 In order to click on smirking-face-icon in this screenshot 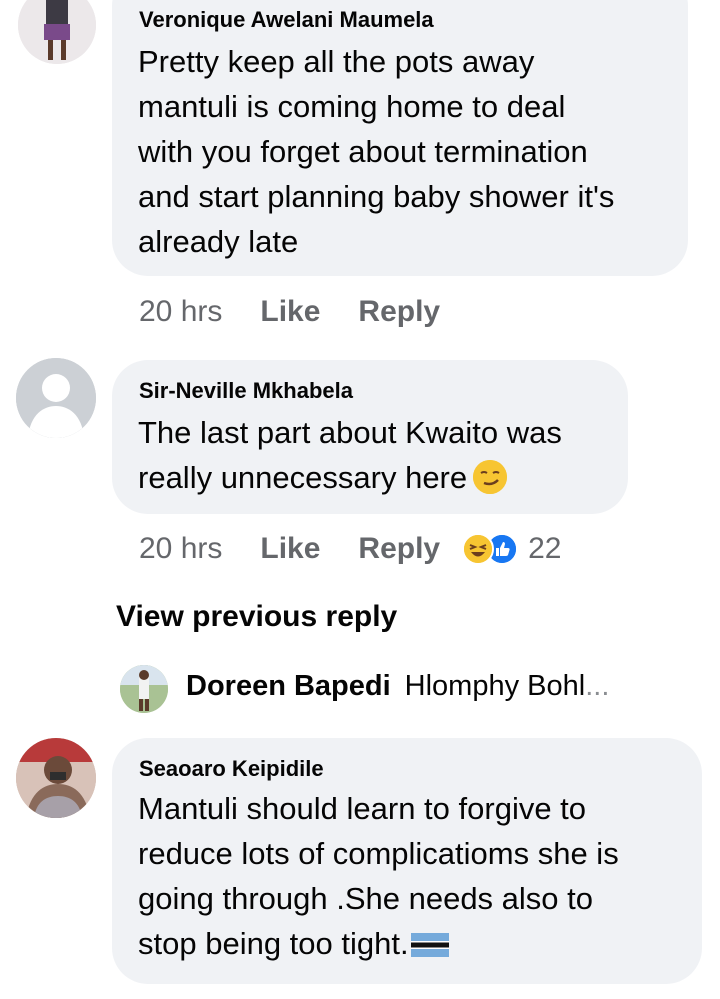, I will do `click(490, 477)`.